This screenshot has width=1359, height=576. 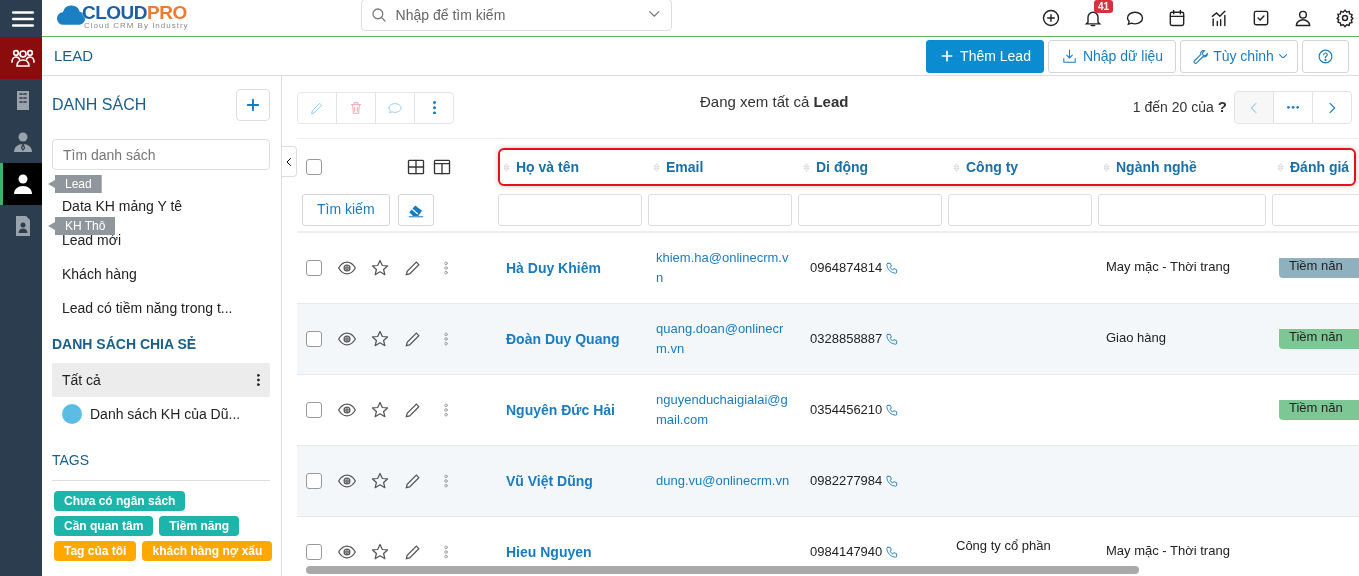 What do you see at coordinates (1104, 7) in the screenshot?
I see `notification-badge: 41` at bounding box center [1104, 7].